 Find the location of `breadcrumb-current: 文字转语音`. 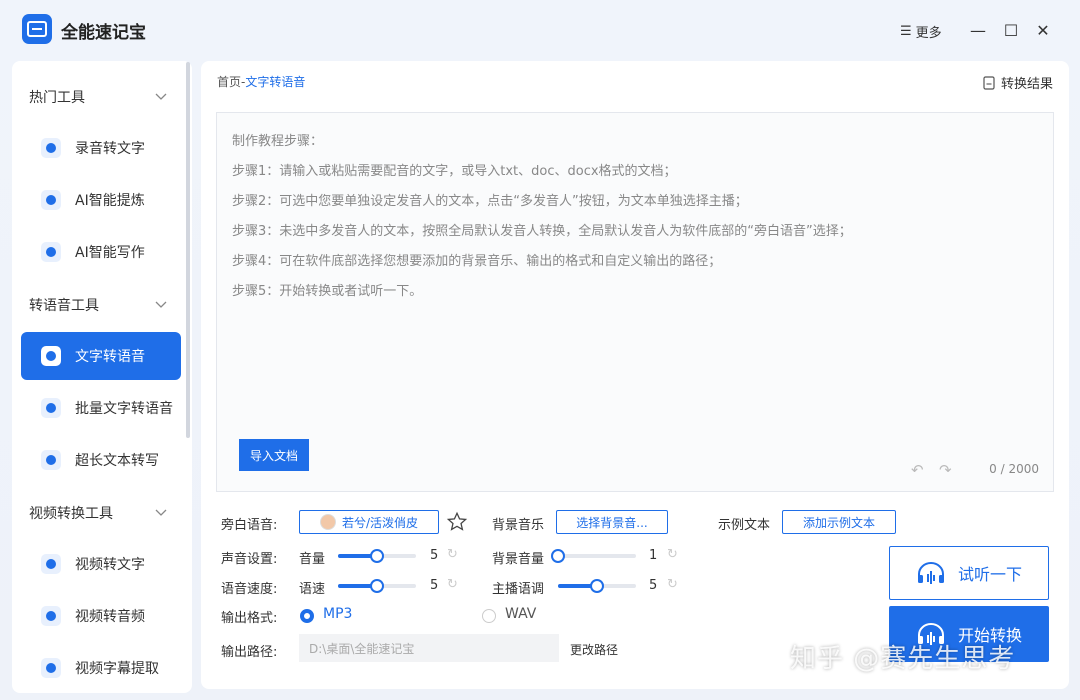

breadcrumb-current: 文字转语音 is located at coordinates (275, 82).